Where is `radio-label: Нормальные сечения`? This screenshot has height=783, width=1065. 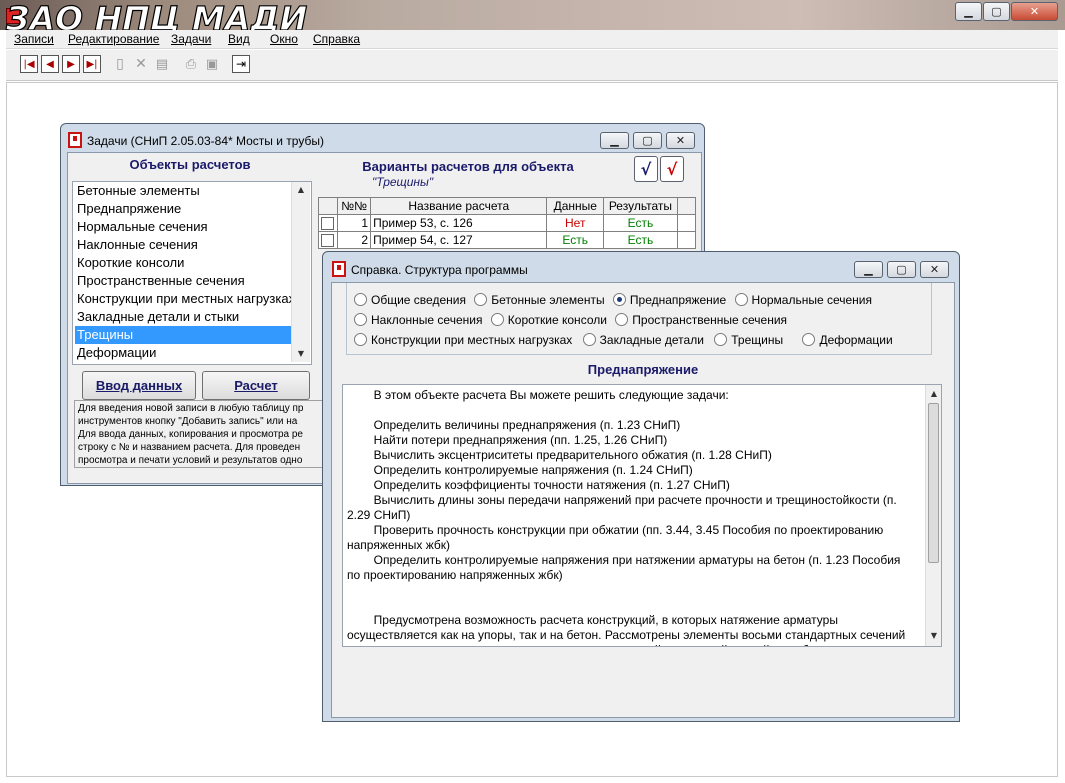
radio-label: Нормальные сечения is located at coordinates (812, 300).